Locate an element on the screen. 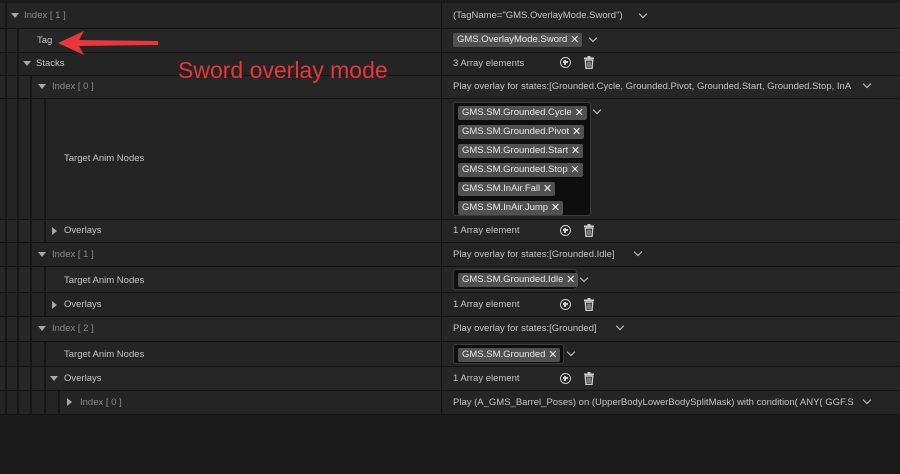 The height and width of the screenshot is (474, 900). tag-pill-text: GMS.SM.Grounded is located at coordinates (504, 354).